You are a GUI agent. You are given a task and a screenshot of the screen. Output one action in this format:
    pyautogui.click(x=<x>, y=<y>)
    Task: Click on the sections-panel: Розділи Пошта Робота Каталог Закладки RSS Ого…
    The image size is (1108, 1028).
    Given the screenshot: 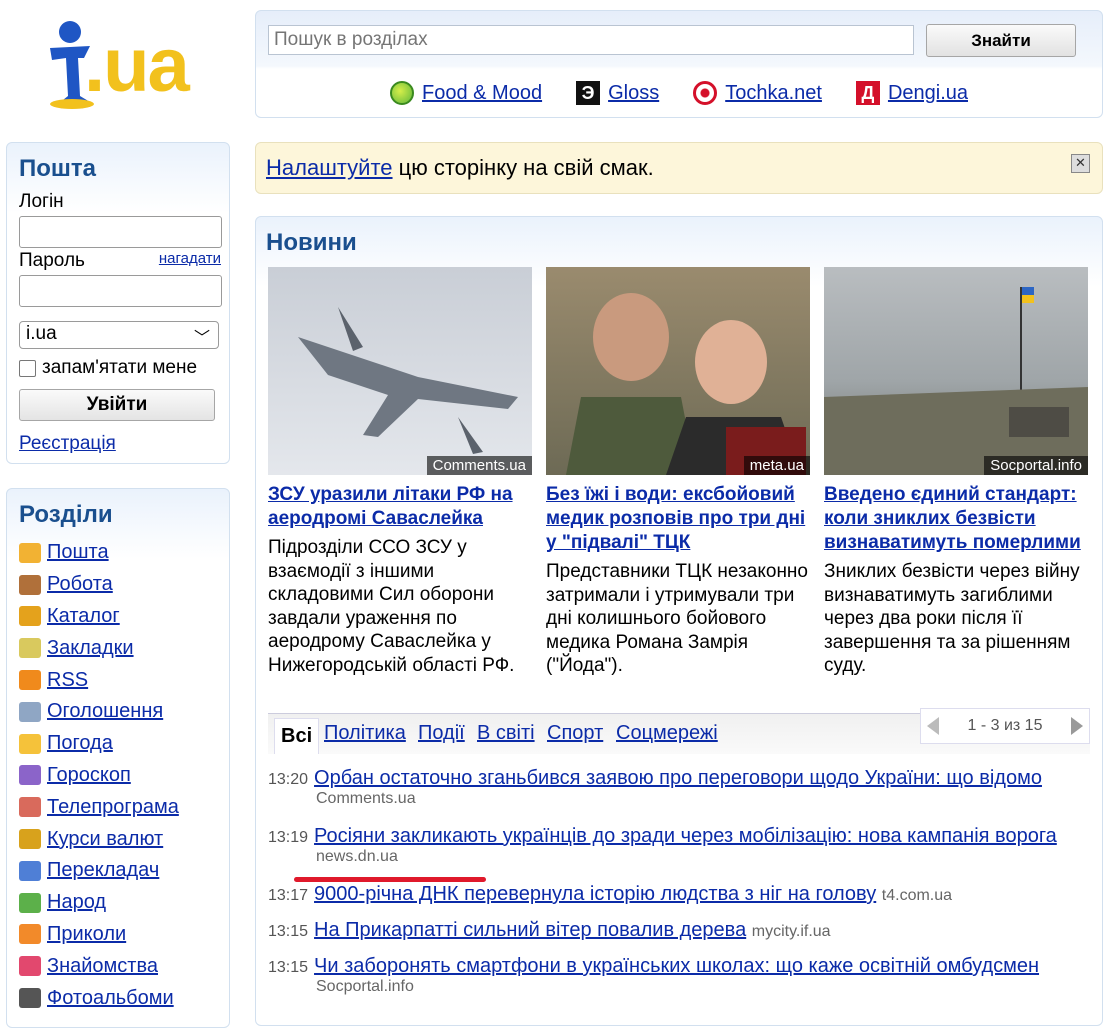 What is the action you would take?
    pyautogui.click(x=118, y=758)
    